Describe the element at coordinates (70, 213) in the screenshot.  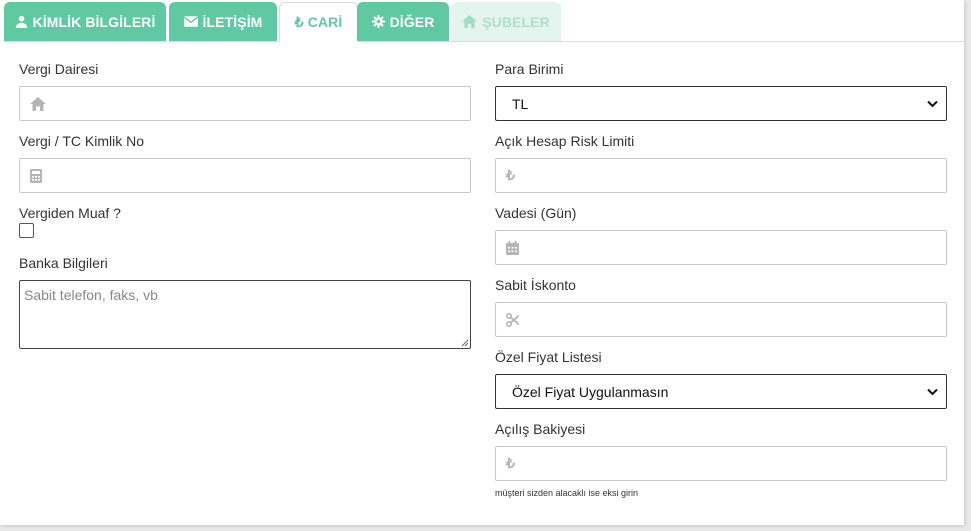
I see `tax-exempt-label: Vergiden Muaf ?` at that location.